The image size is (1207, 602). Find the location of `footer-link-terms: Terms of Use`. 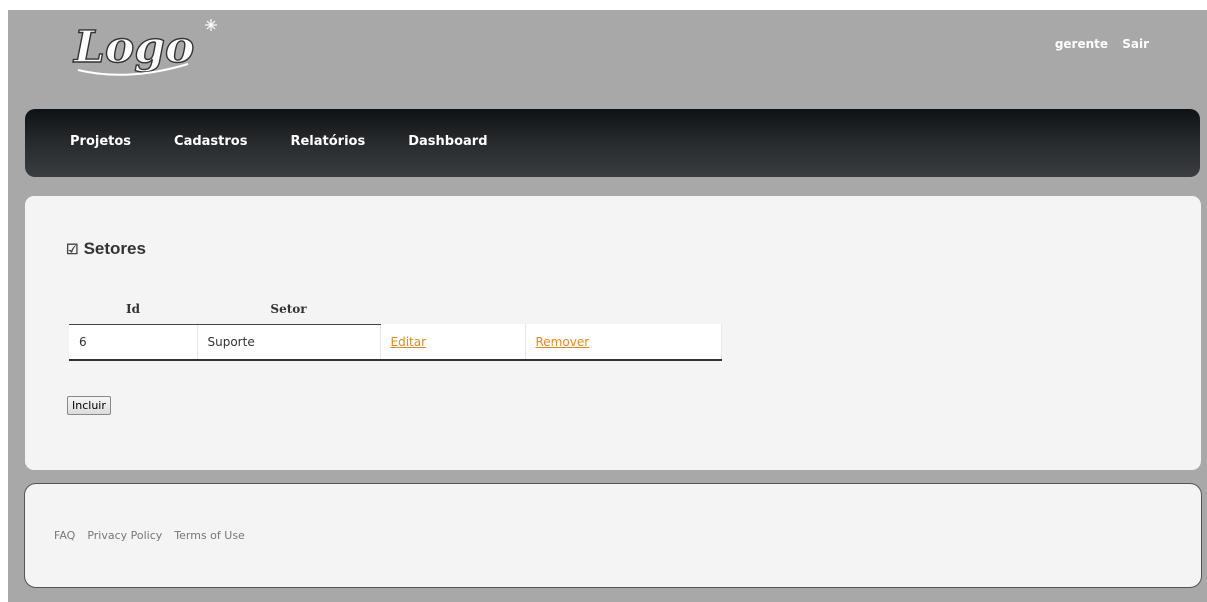

footer-link-terms: Terms of Use is located at coordinates (209, 535).